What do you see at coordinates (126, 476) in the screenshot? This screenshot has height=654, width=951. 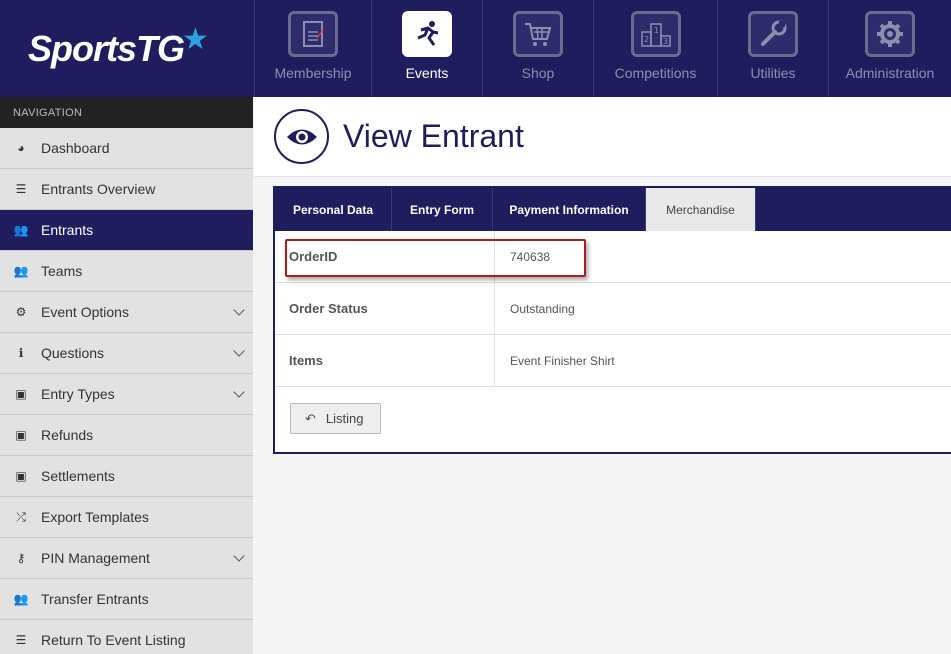 I see `sidebar-item-settlements: ▣ Settlements` at bounding box center [126, 476].